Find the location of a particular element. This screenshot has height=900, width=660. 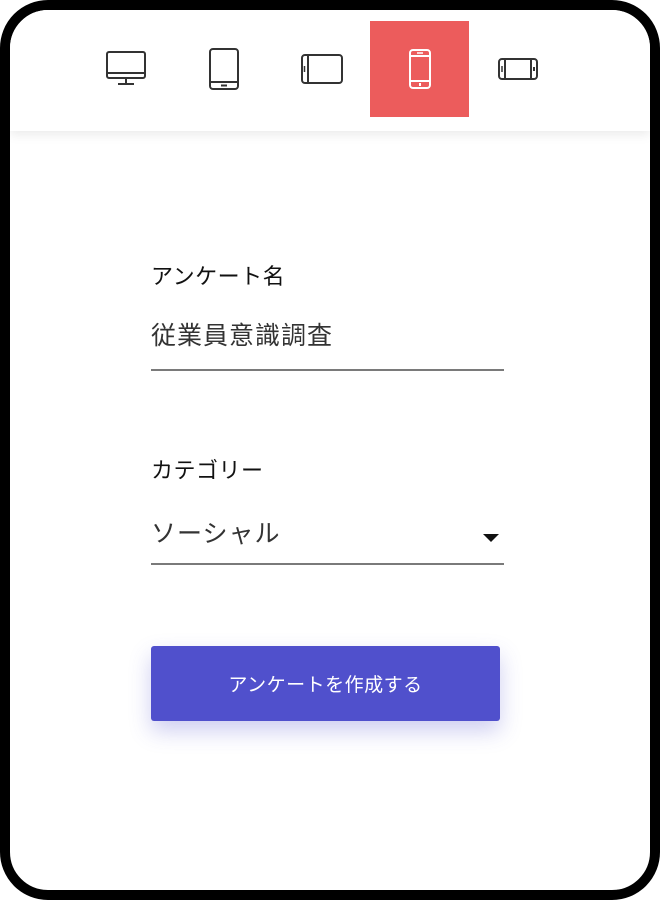

category-underline is located at coordinates (327, 564).